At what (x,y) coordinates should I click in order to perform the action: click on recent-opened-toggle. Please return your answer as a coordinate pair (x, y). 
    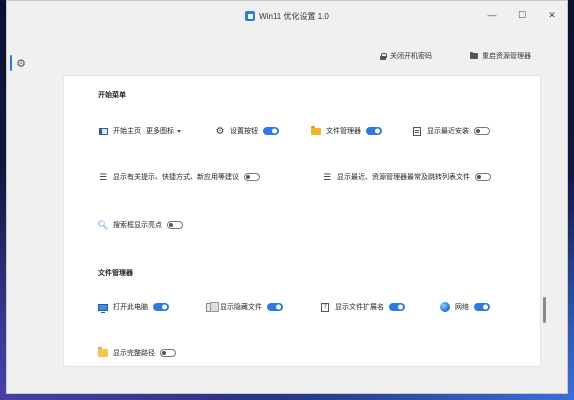
    Looking at the image, I should click on (483, 177).